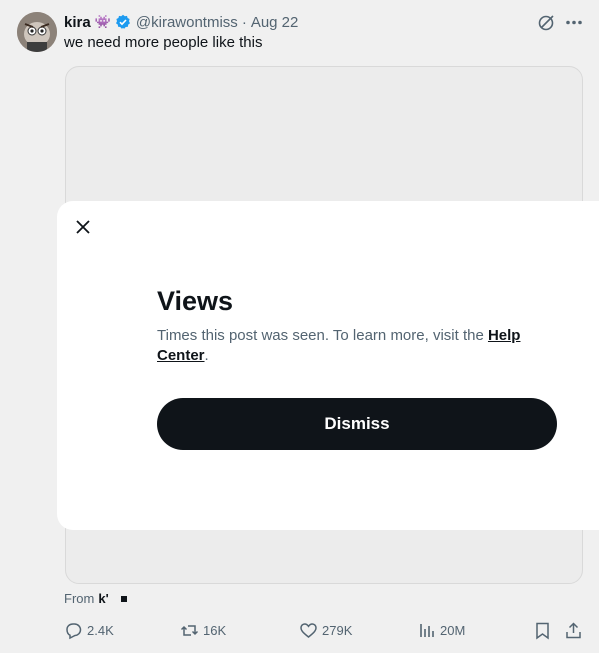 Image resolution: width=599 pixels, height=653 pixels. I want to click on avatar, so click(37, 32).